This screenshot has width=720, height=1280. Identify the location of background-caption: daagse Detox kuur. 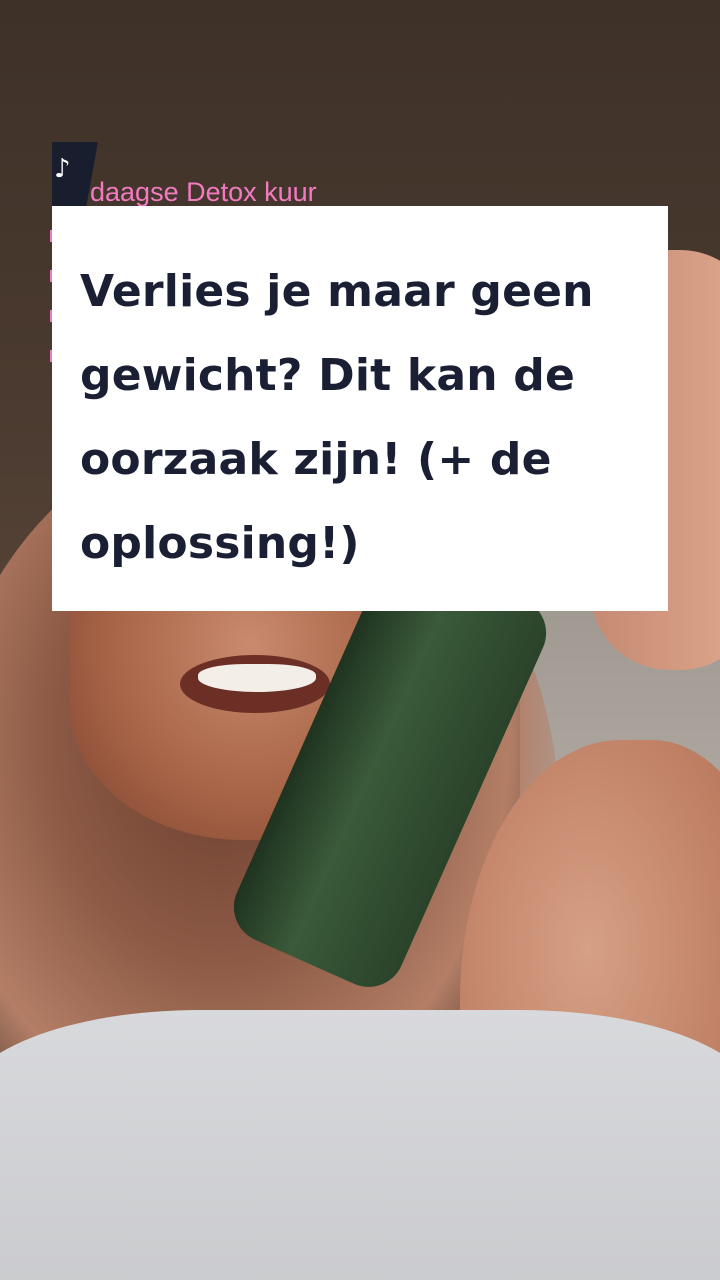
(203, 192).